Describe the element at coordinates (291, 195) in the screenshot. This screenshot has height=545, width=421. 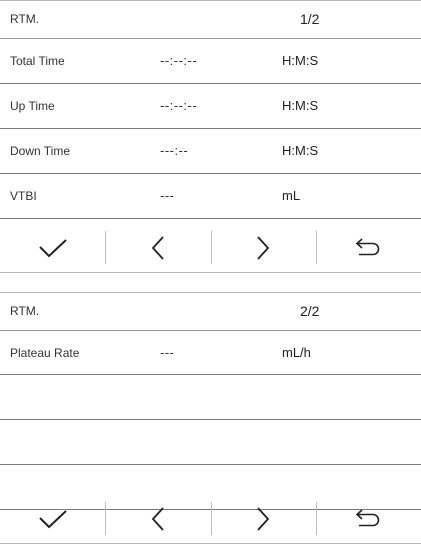
I see `row-unit: mL` at that location.